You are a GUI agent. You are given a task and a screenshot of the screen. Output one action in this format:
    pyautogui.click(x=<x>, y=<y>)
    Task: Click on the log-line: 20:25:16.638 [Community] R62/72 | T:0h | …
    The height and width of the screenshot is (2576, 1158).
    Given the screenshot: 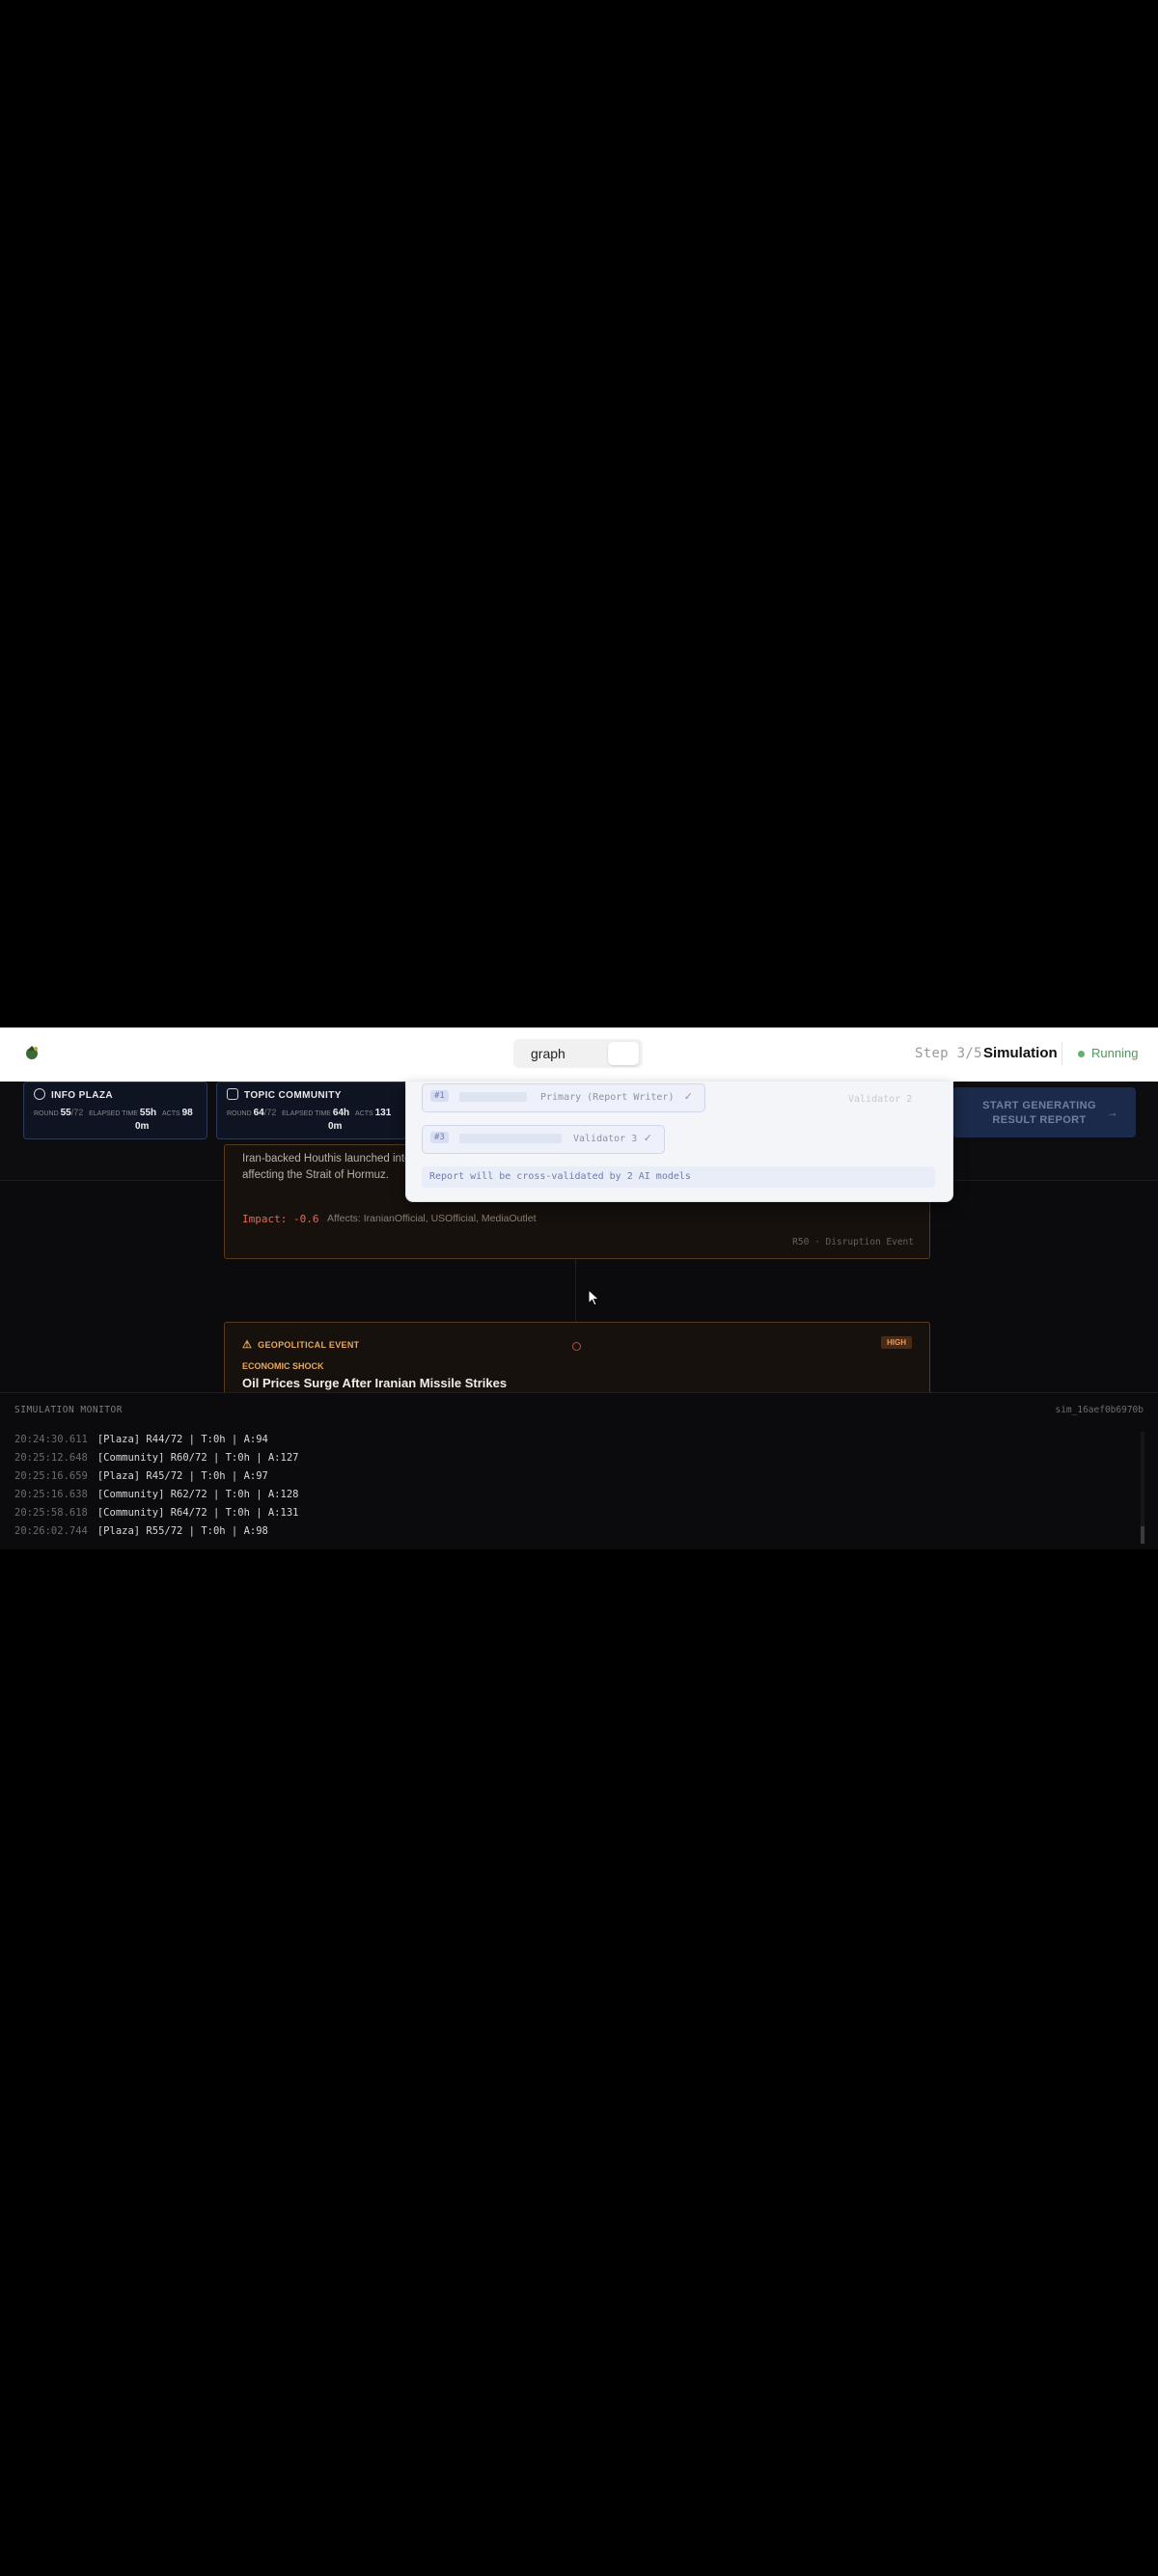 What is the action you would take?
    pyautogui.click(x=156, y=1498)
    